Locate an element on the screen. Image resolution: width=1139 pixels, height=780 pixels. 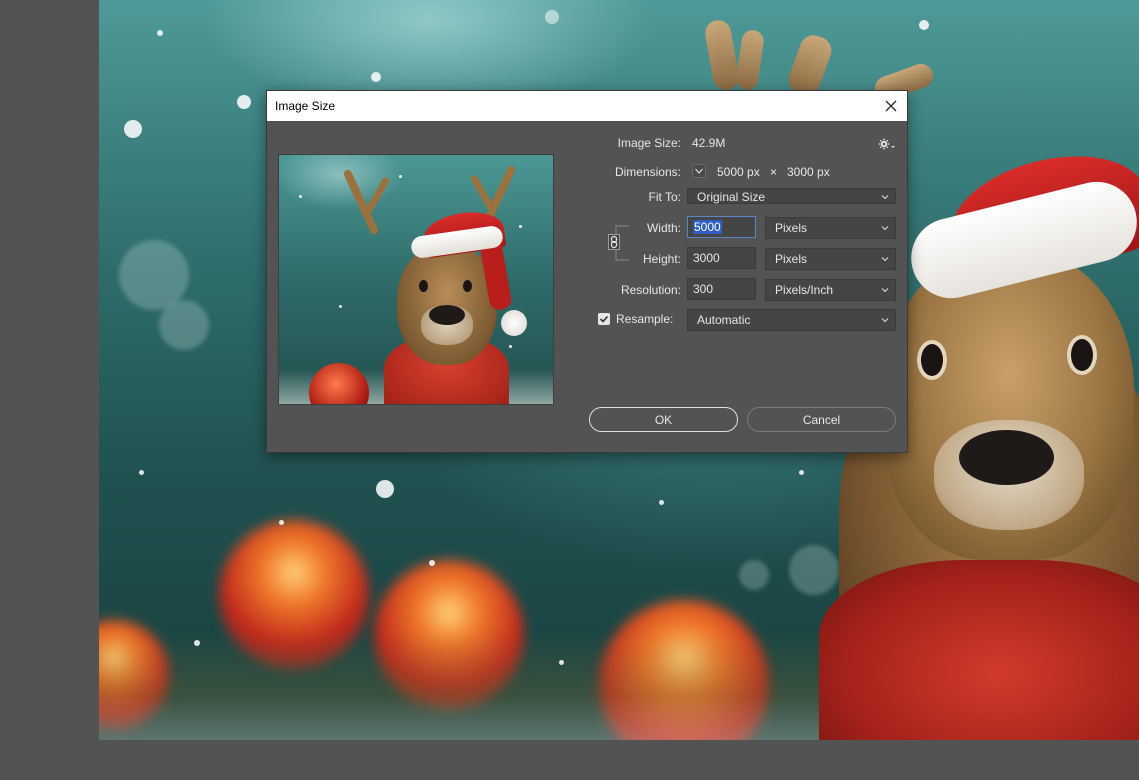
resolution-unit-select: Pixels/Inch is located at coordinates (830, 290).